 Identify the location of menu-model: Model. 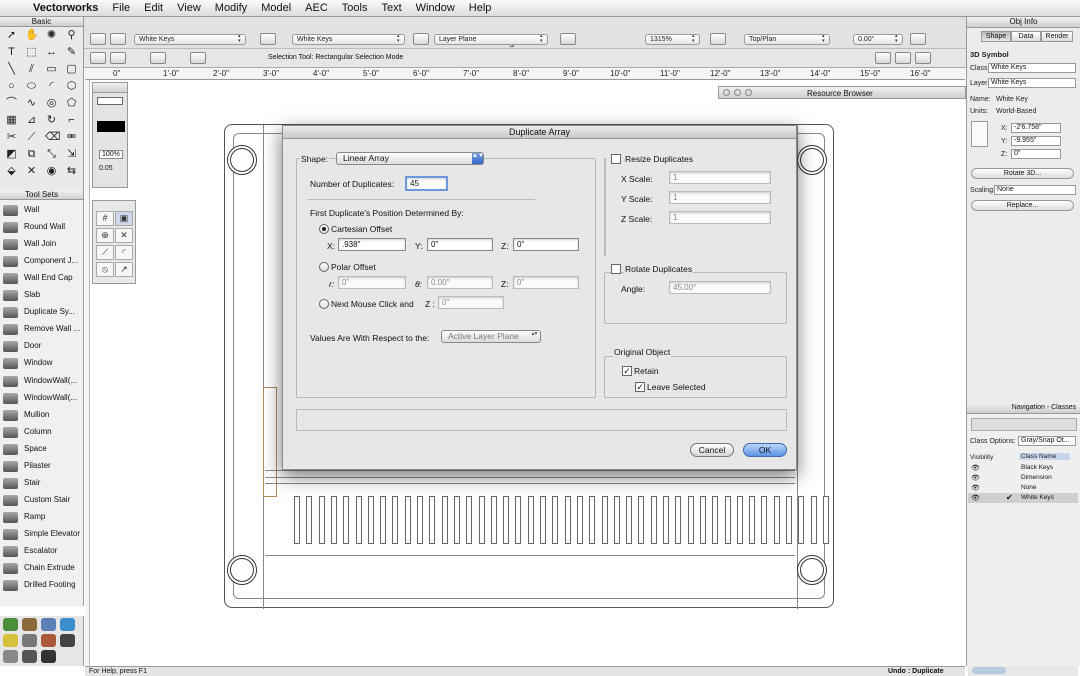
(276, 8).